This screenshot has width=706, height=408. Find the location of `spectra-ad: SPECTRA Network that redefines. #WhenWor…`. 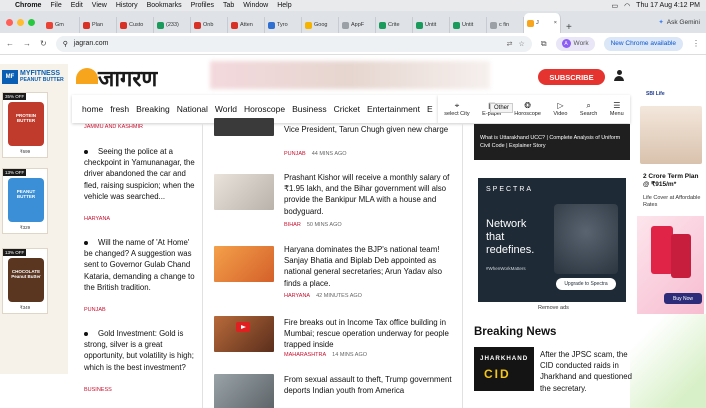

spectra-ad: SPECTRA Network that redefines. #WhenWor… is located at coordinates (552, 240).